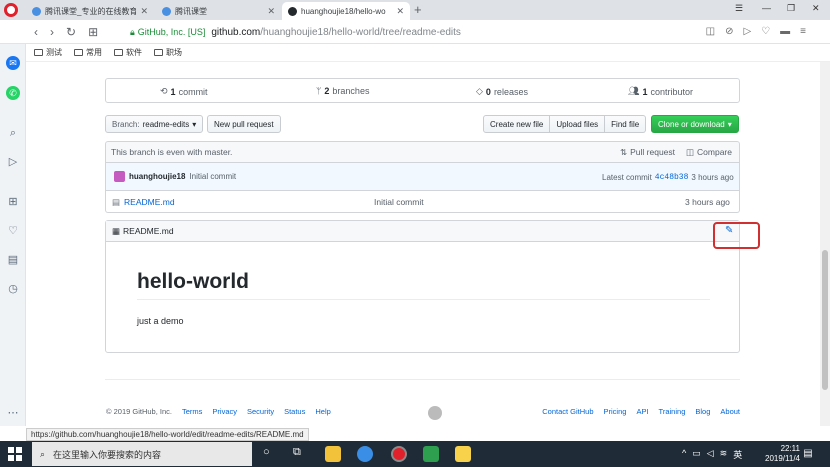 The width and height of the screenshot is (830, 467). Describe the element at coordinates (218, 11) in the screenshot. I see `tab-tencent-2: 腾讯课堂 ✕` at that location.